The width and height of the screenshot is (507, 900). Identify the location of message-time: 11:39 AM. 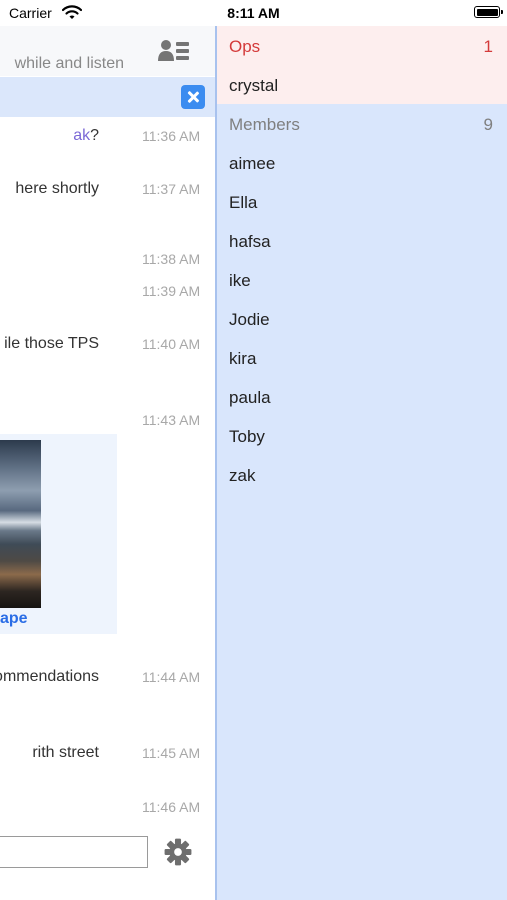
(171, 291).